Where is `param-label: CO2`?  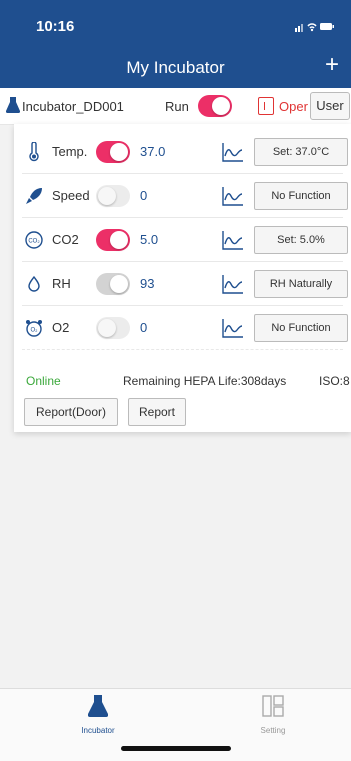 param-label: CO2 is located at coordinates (65, 239).